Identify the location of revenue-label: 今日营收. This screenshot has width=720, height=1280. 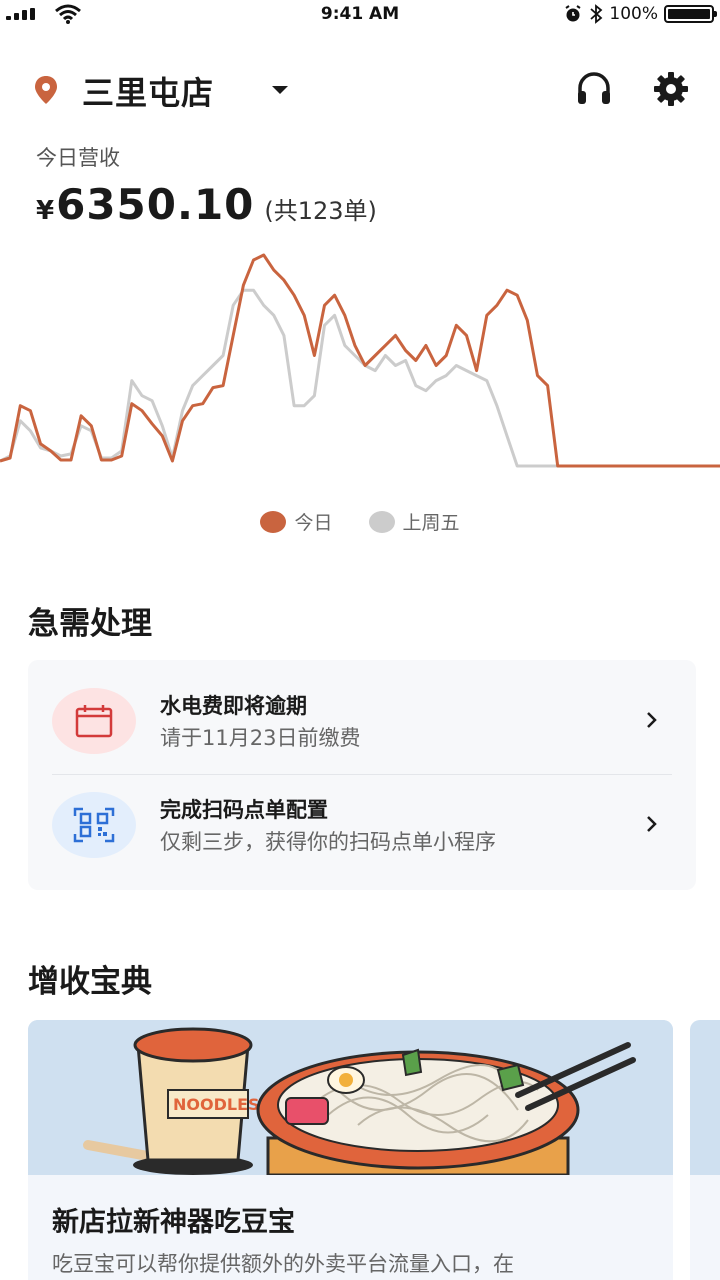
(78, 158).